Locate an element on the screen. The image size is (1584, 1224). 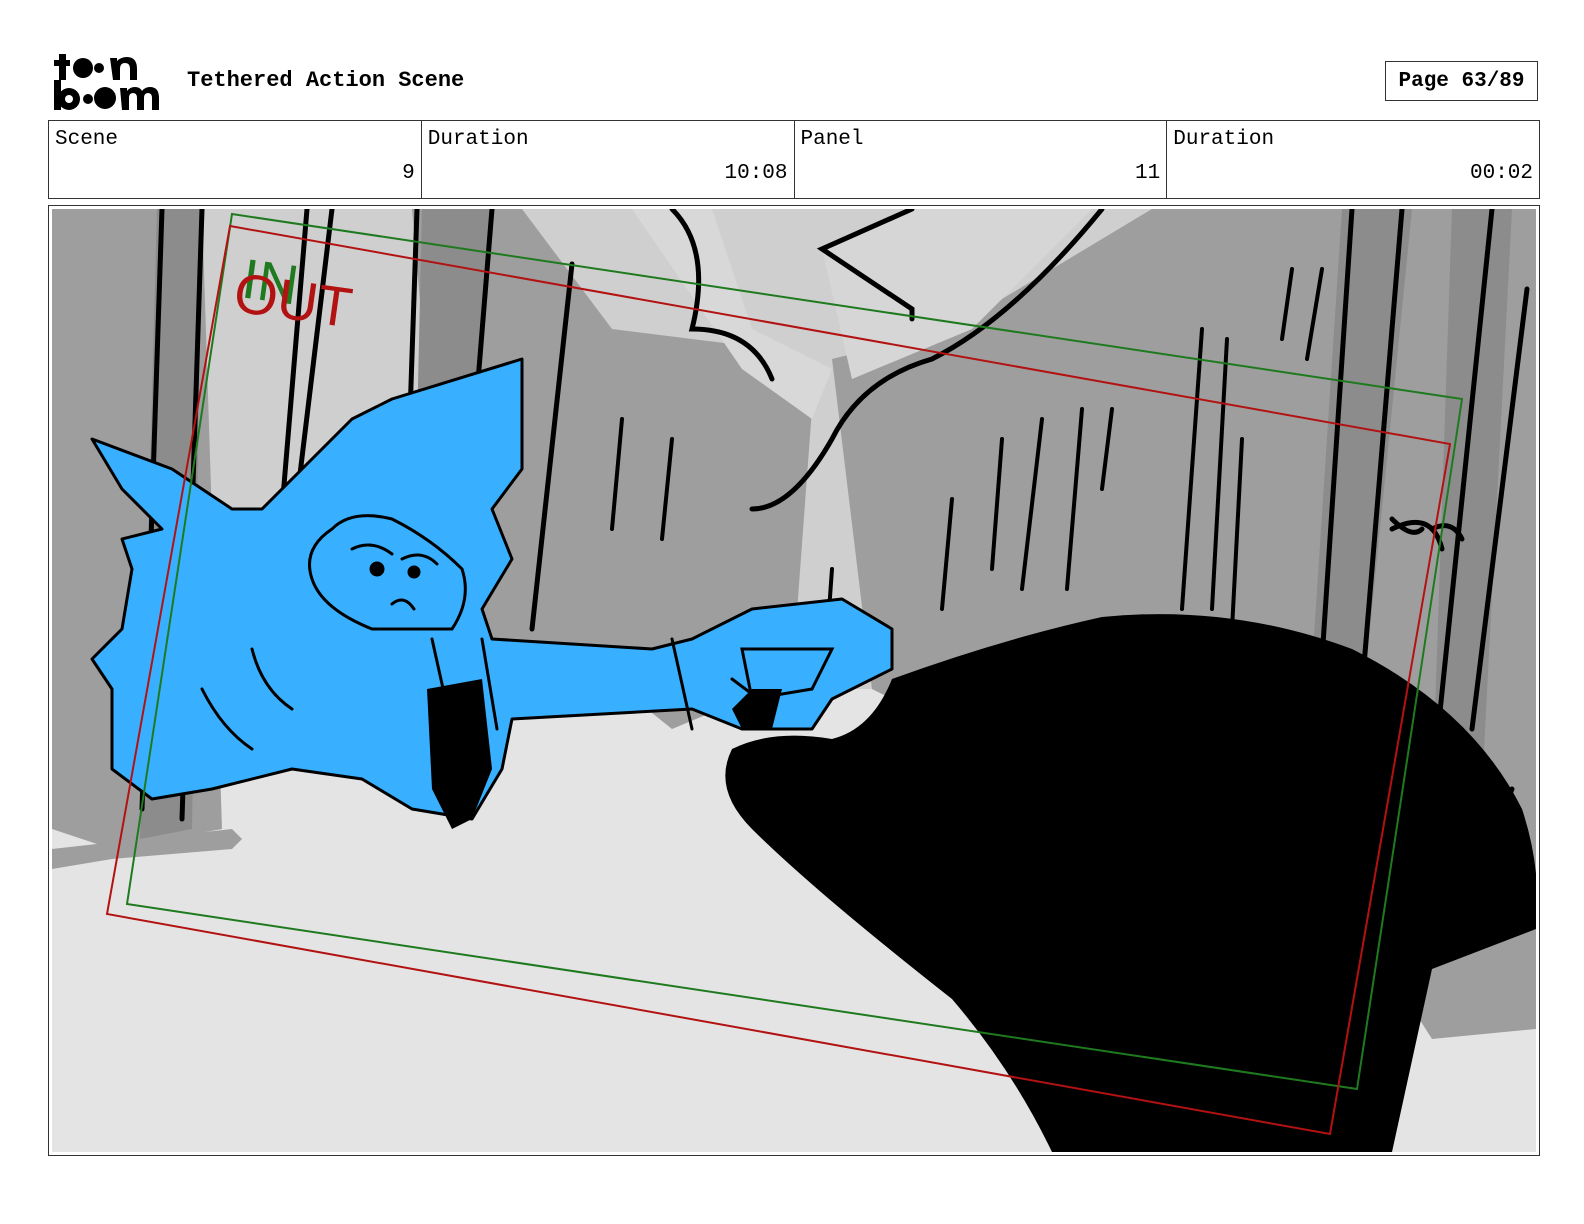
panel-duration-cell: Duration 00:02 is located at coordinates (1353, 159).